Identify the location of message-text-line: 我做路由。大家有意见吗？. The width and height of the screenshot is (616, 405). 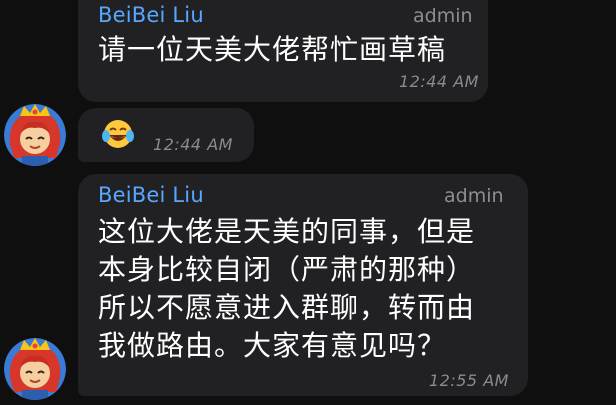
(272, 345).